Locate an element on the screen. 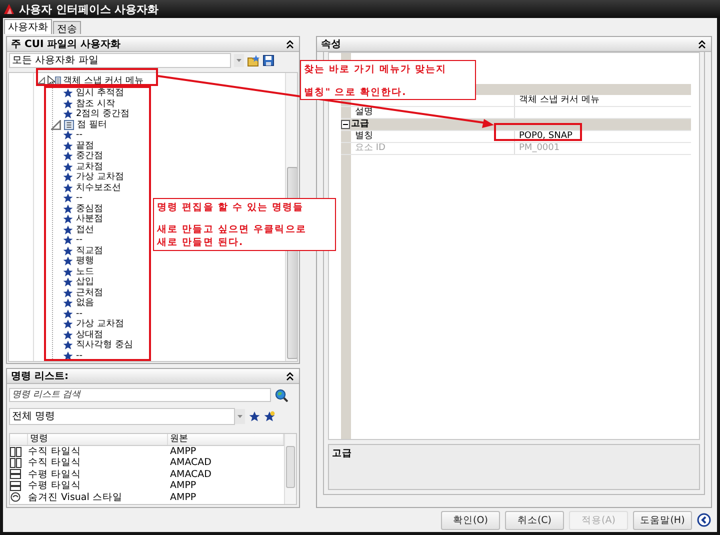 Image resolution: width=720 pixels, height=535 pixels. annotation-text: 새로 만들고 싶으면 우클릭으로 is located at coordinates (232, 229).